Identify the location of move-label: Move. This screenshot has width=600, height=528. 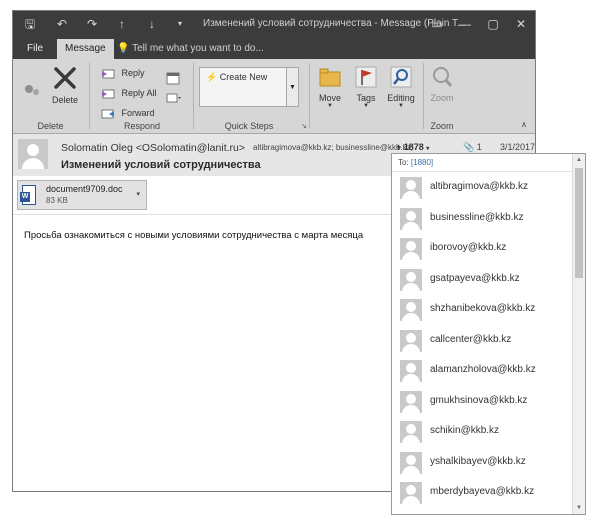
(329, 98).